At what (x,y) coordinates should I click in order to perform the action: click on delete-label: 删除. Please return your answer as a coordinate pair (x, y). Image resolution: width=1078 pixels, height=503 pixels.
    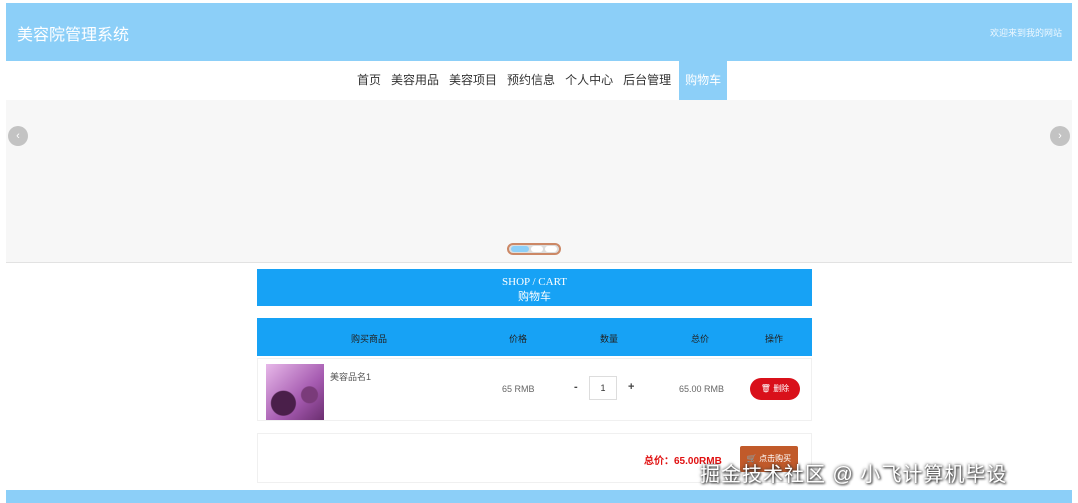
    Looking at the image, I should click on (781, 388).